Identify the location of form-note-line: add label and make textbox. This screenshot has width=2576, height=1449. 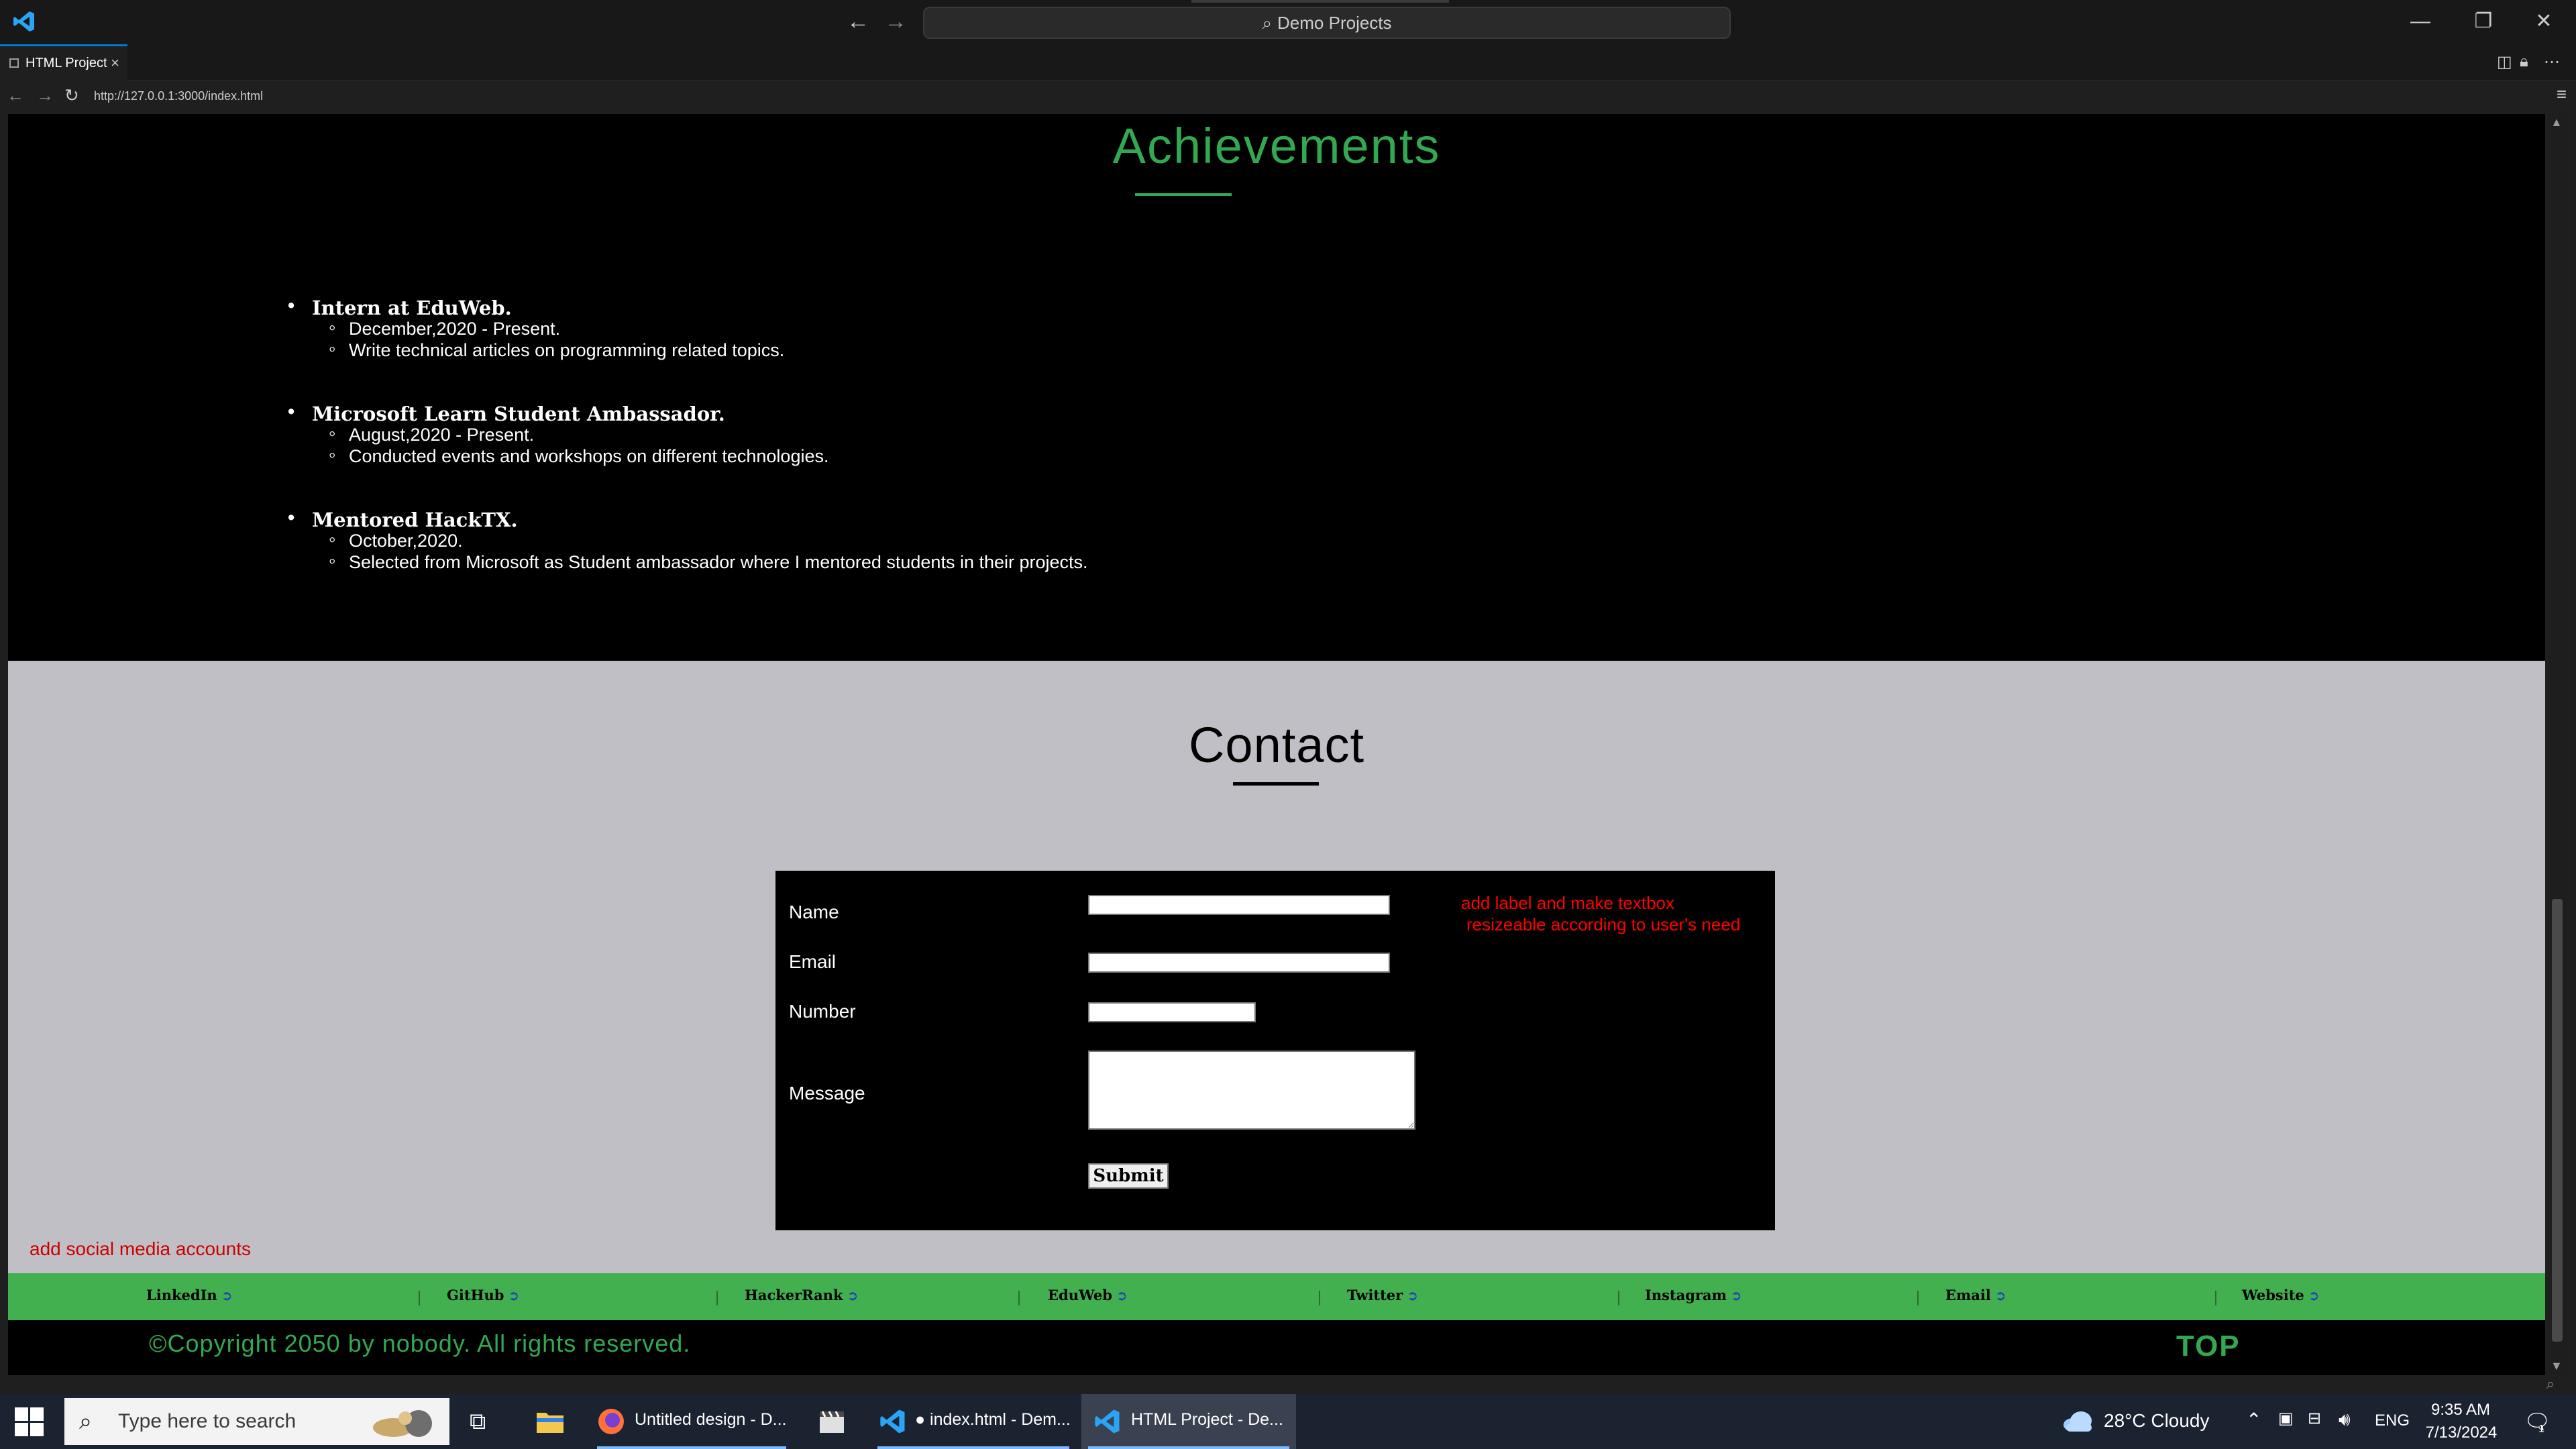
(1567, 903).